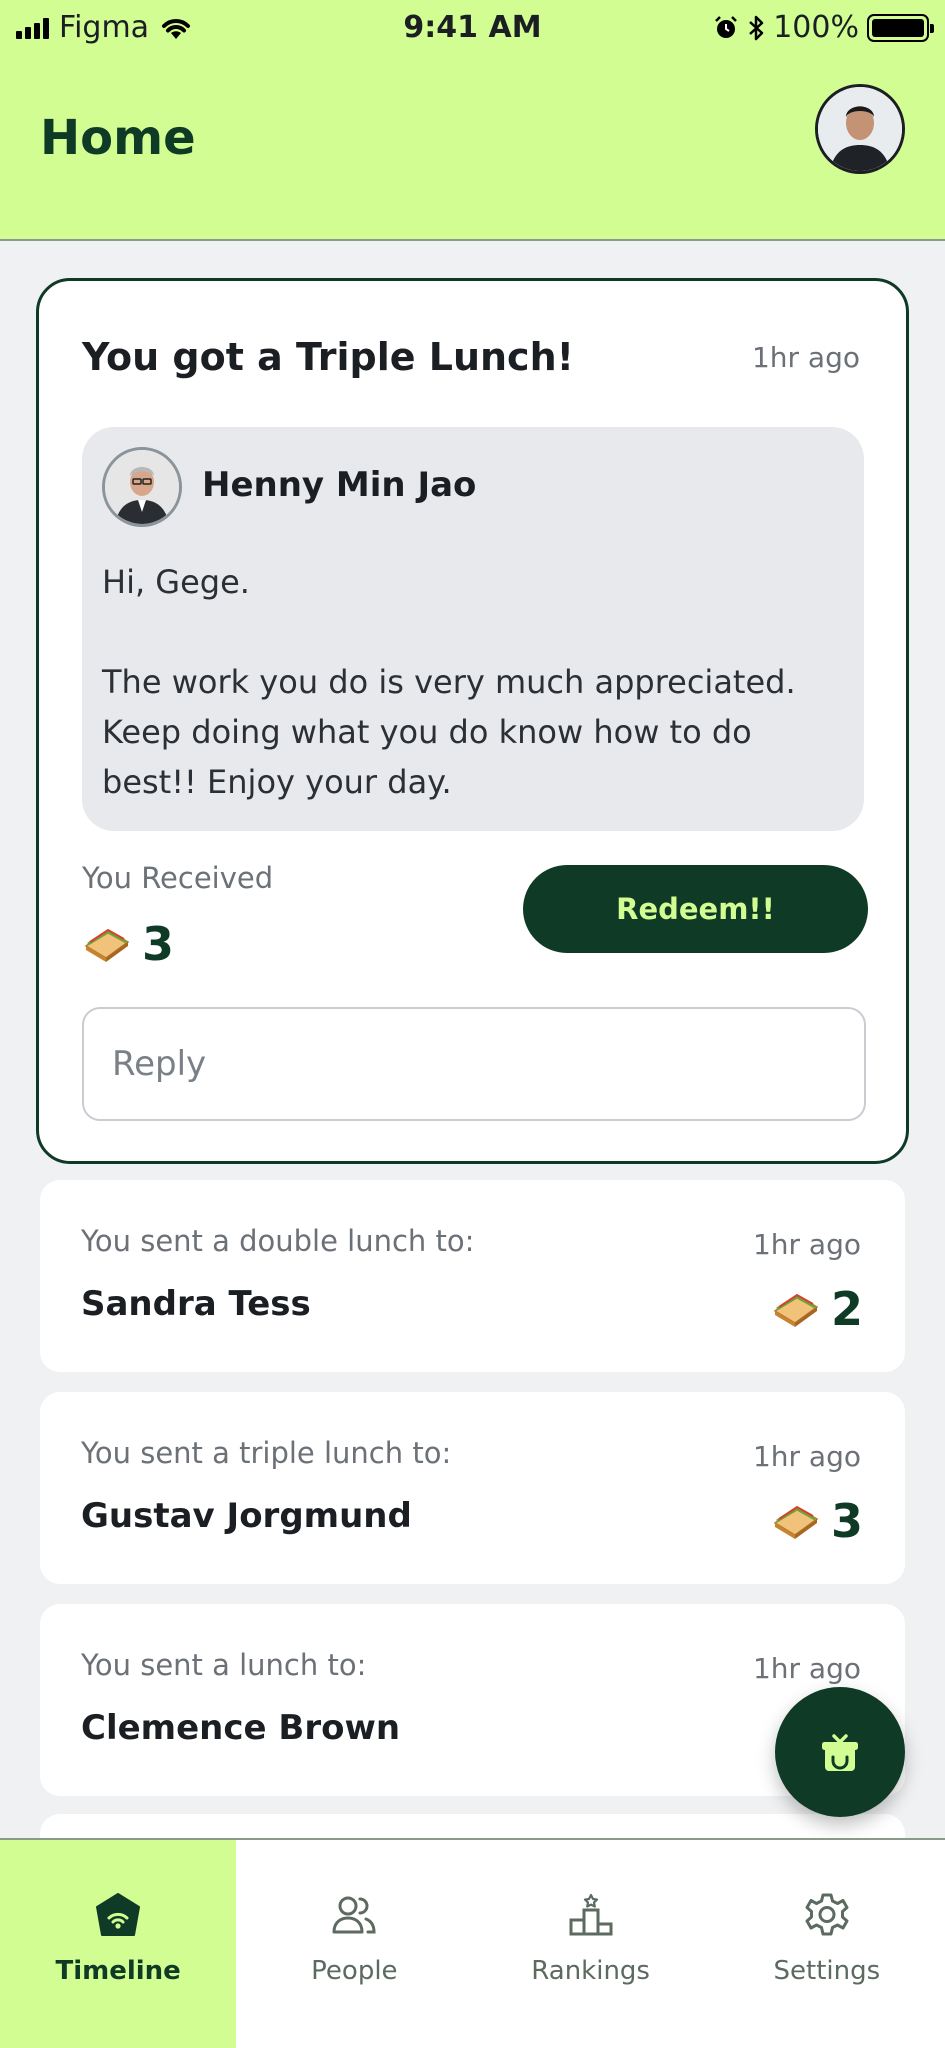 The height and width of the screenshot is (2048, 945). I want to click on bottom-tab-bar: Timeline People Rankings Settings, so click(472, 1943).